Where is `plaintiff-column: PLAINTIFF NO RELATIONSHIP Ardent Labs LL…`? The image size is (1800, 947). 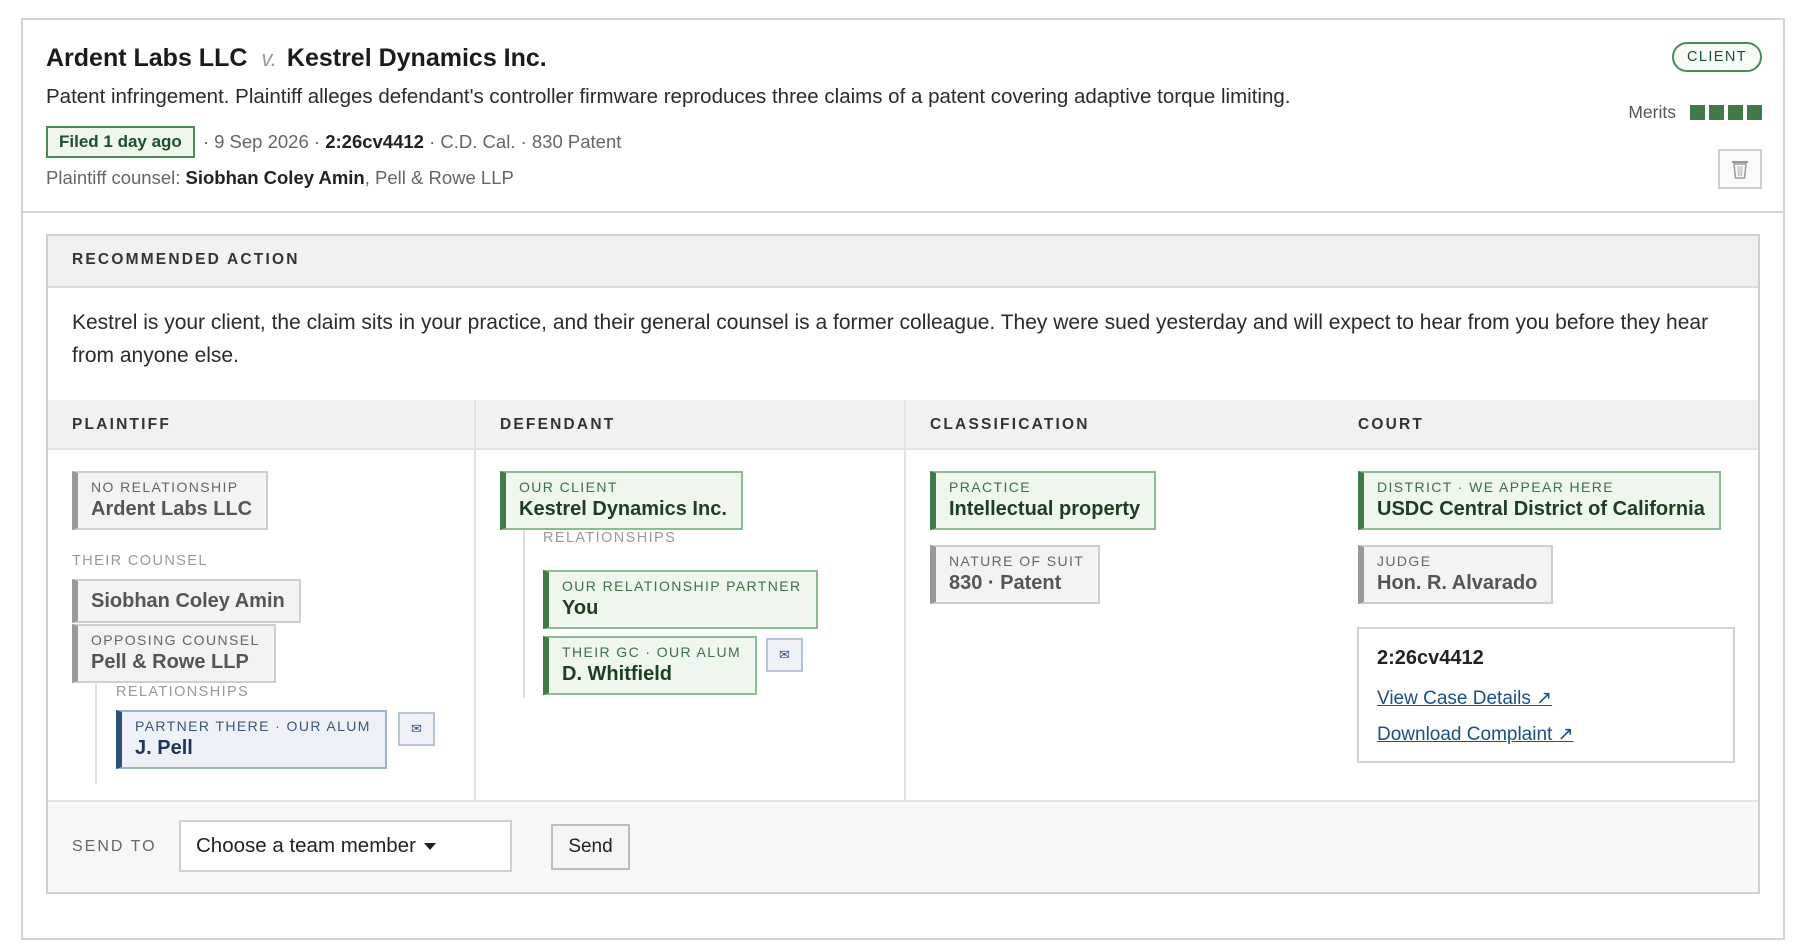 plaintiff-column: PLAINTIFF NO RELATIONSHIP Ardent Labs LL… is located at coordinates (261, 600).